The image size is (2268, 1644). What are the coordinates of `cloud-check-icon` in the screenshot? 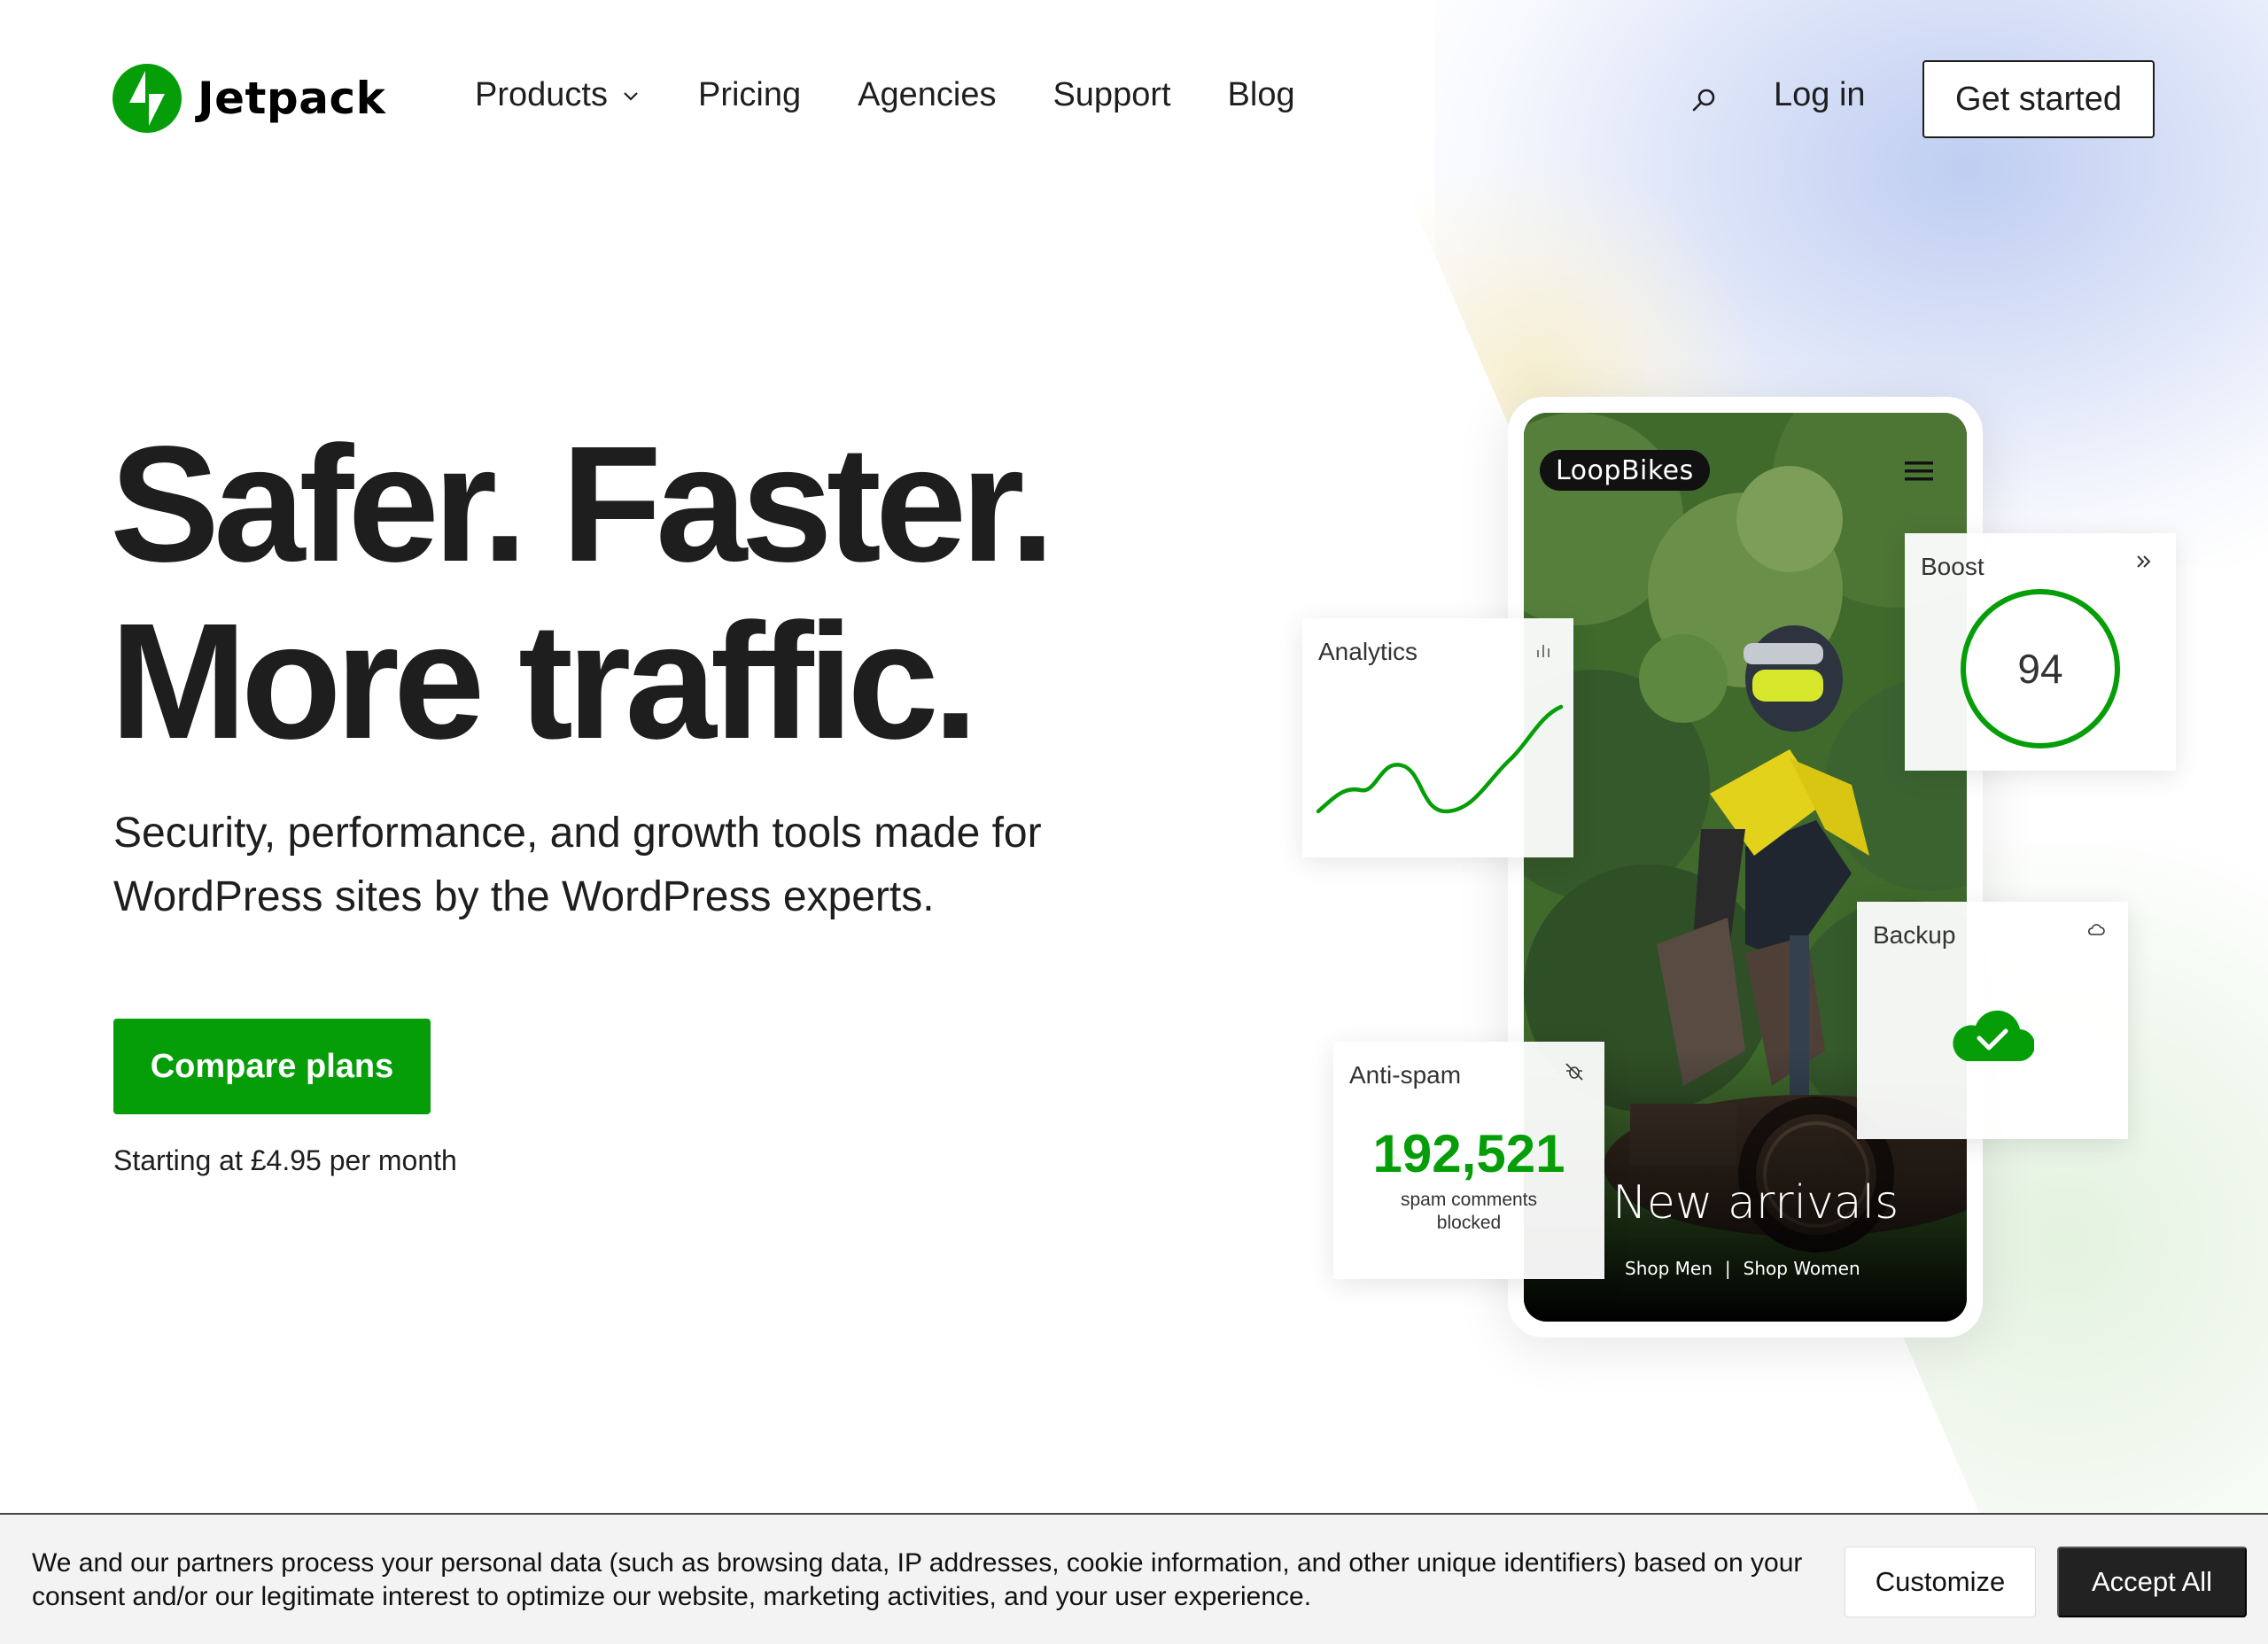 It's located at (1993, 1036).